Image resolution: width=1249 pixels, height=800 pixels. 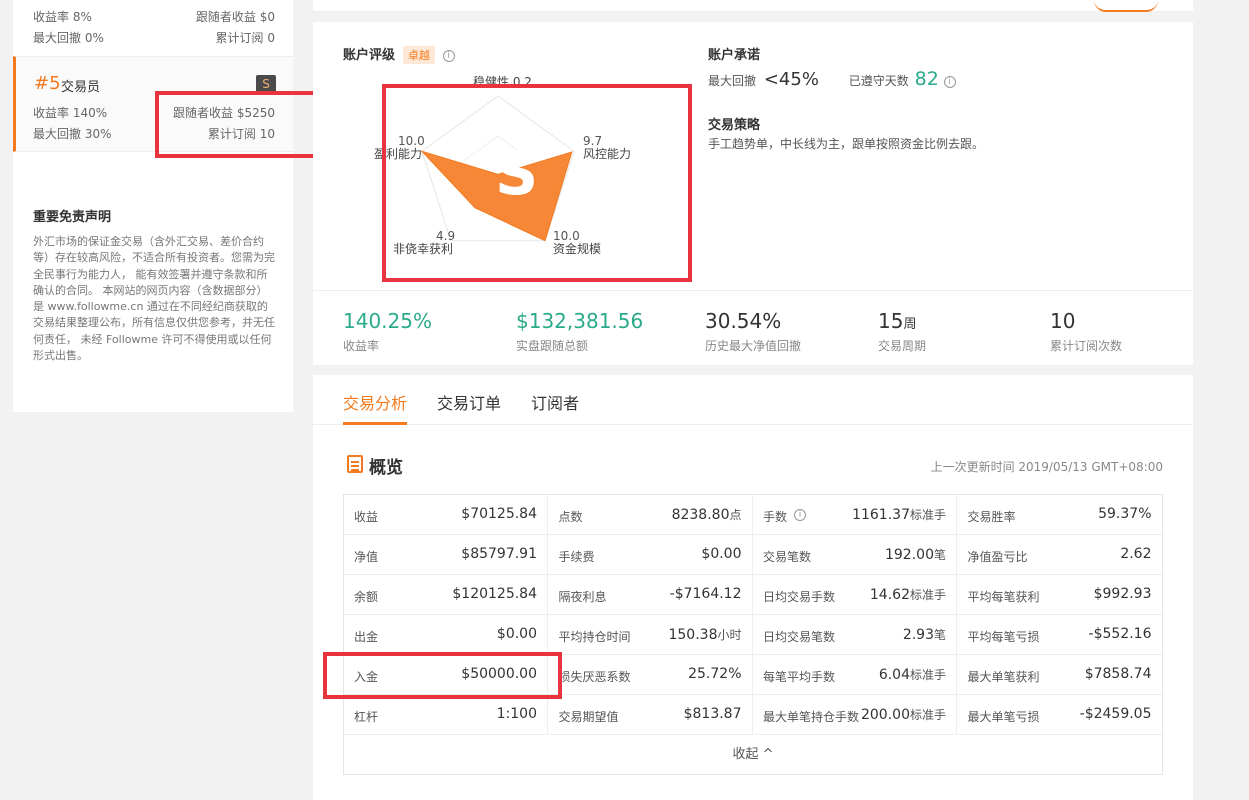 I want to click on days-info-icon: i, so click(x=949, y=81).